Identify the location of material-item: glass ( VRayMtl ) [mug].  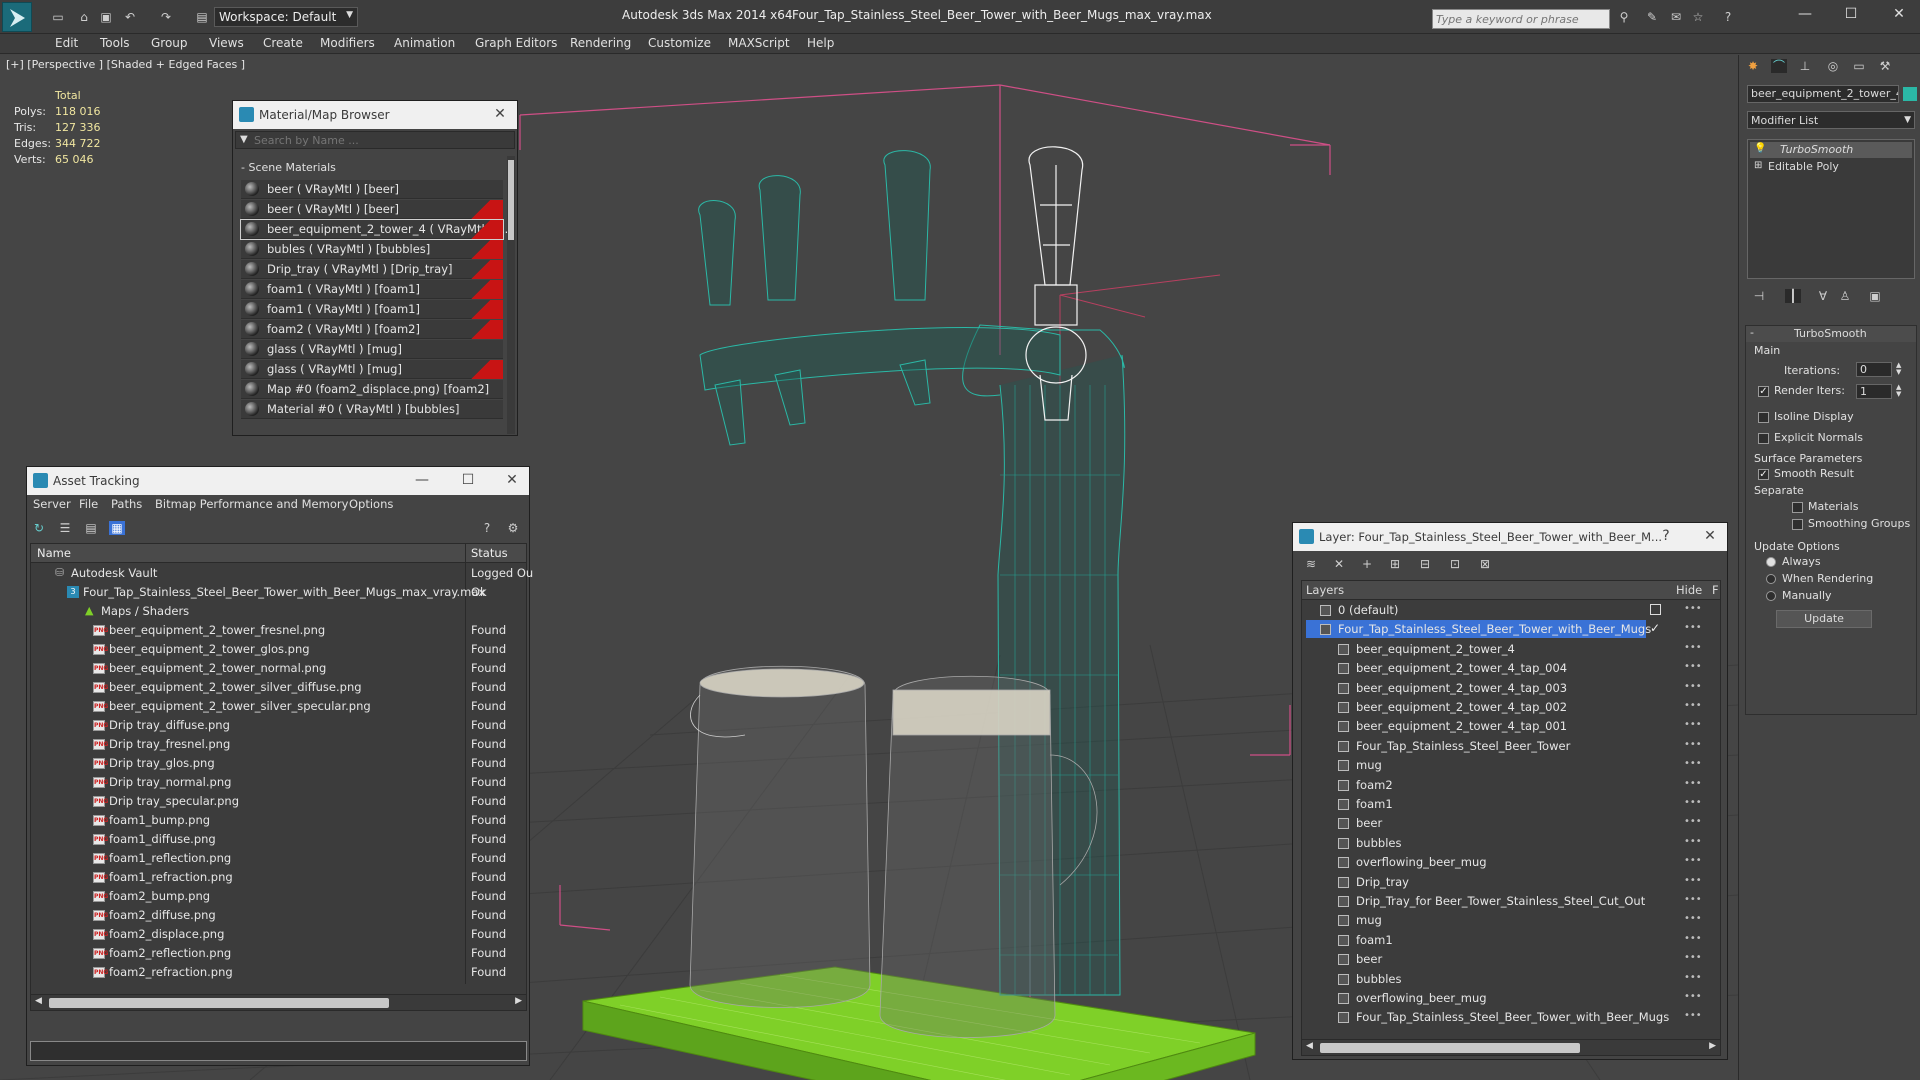
(372, 369).